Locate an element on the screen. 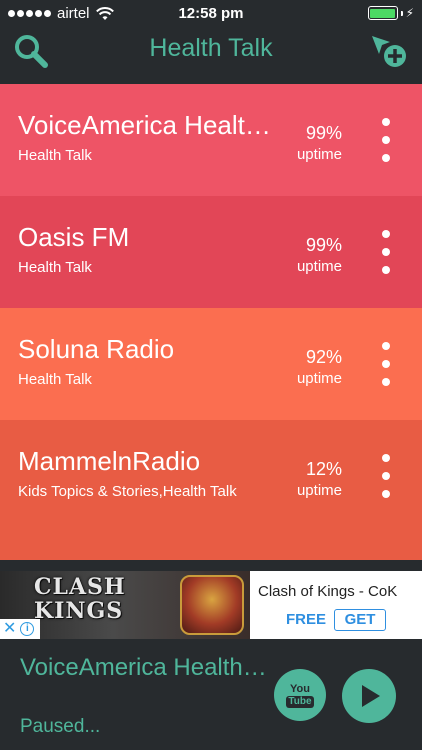 Image resolution: width=422 pixels, height=750 pixels. uptime-percent: 92% is located at coordinates (323, 357).